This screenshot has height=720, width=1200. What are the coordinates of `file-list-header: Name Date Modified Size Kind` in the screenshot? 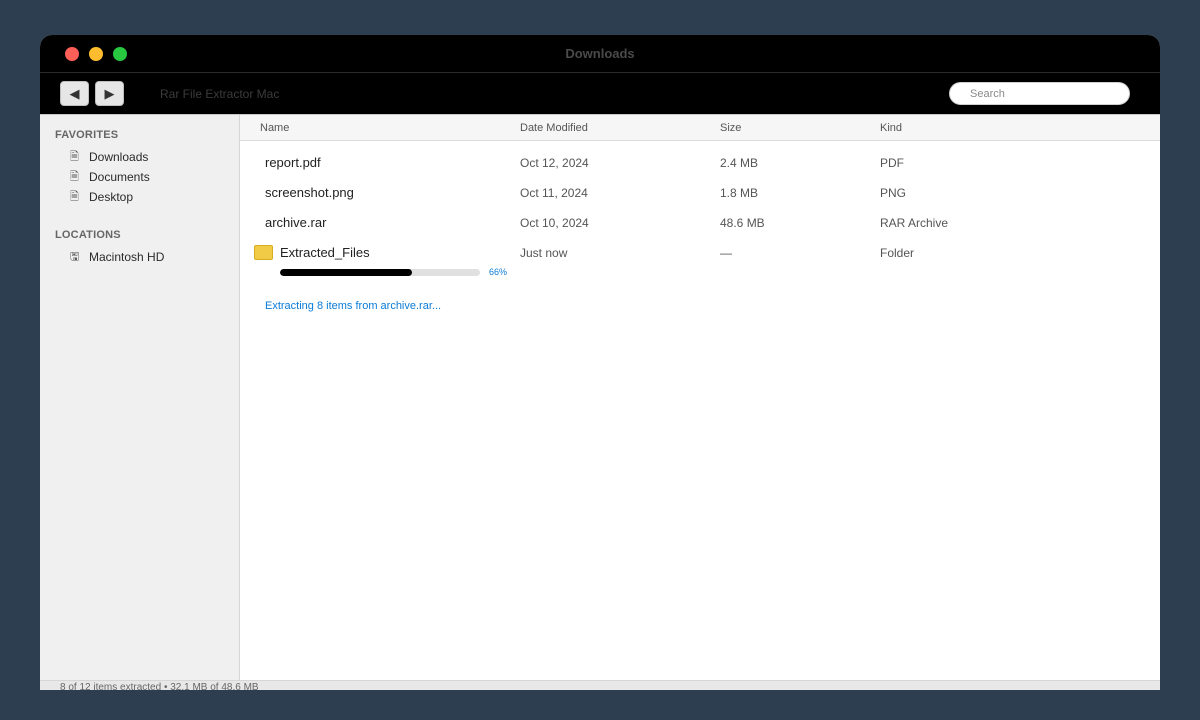 It's located at (700, 128).